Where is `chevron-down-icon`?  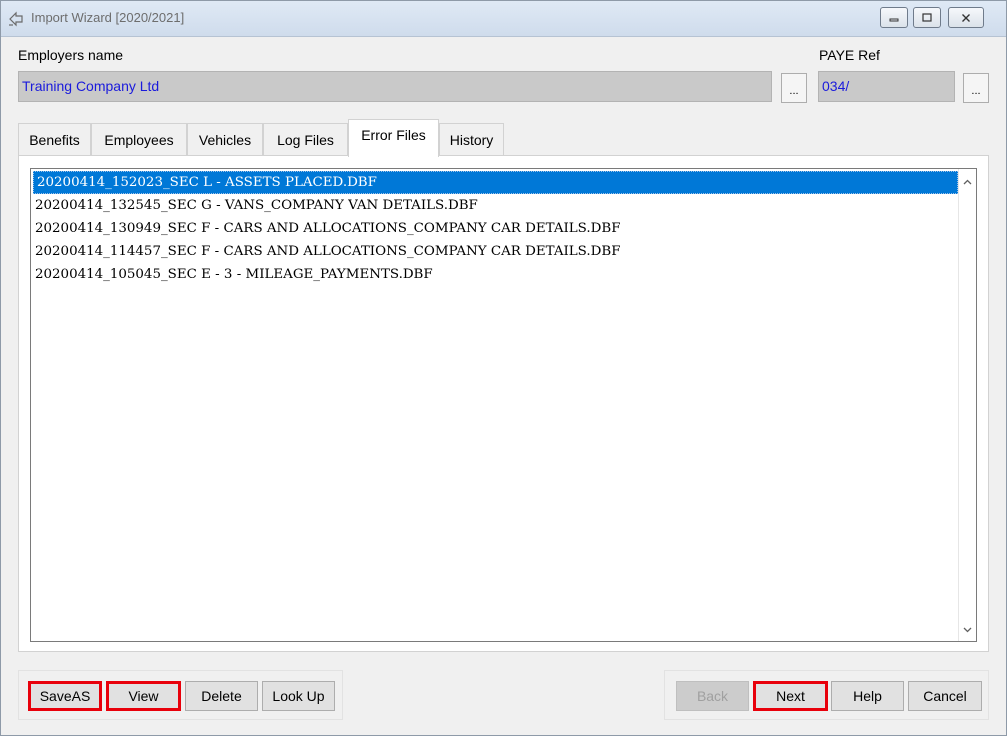 chevron-down-icon is located at coordinates (967, 629).